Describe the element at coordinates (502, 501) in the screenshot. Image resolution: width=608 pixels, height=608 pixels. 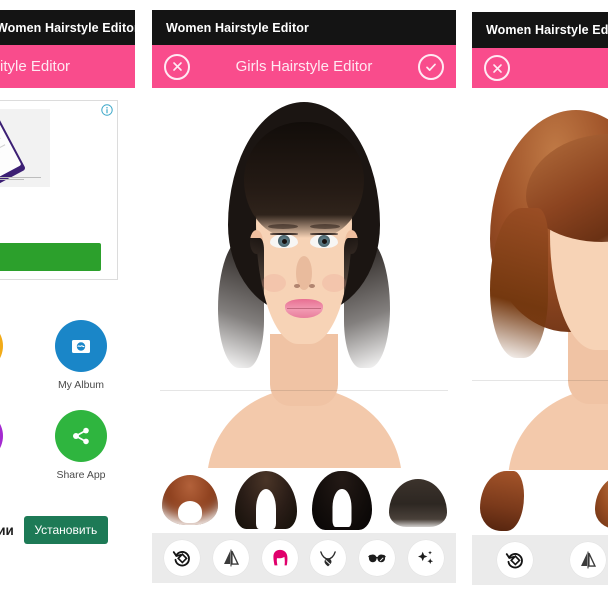
I see `hair-auburn-side-sweep-shape` at that location.